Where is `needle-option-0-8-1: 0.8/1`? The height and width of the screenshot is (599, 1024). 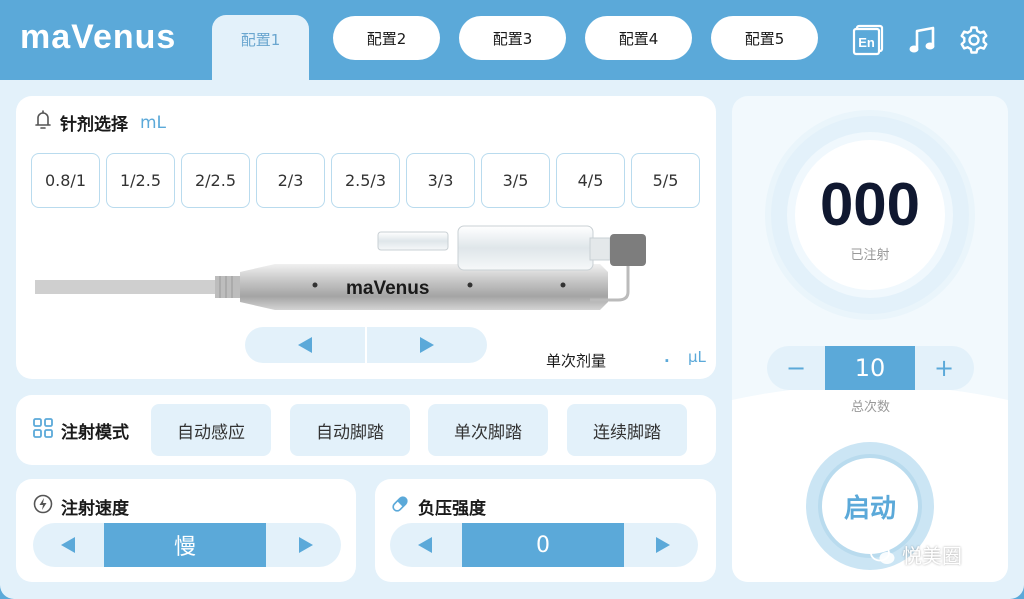 needle-option-0-8-1: 0.8/1 is located at coordinates (65, 180).